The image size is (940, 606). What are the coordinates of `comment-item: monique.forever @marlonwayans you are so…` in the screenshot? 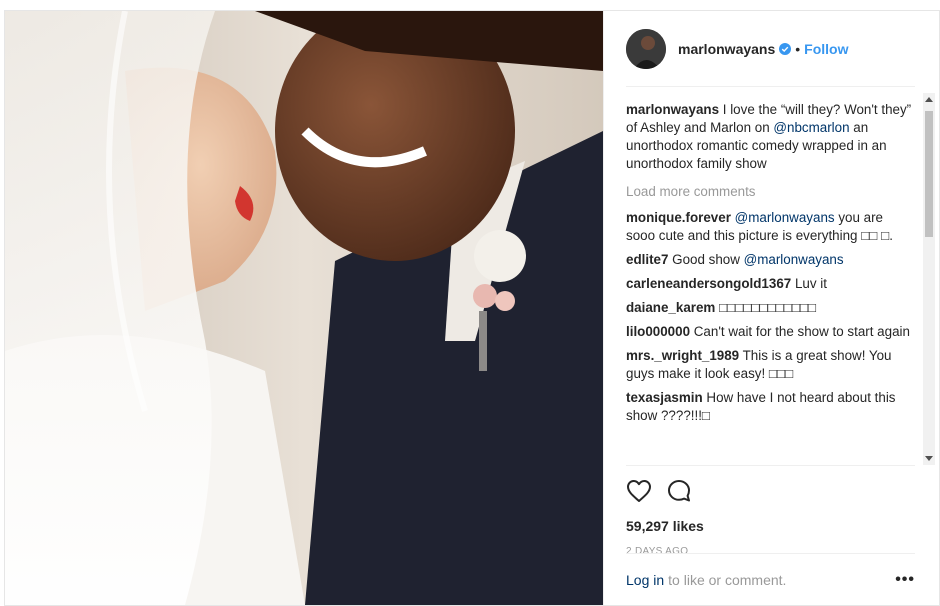 It's located at (769, 227).